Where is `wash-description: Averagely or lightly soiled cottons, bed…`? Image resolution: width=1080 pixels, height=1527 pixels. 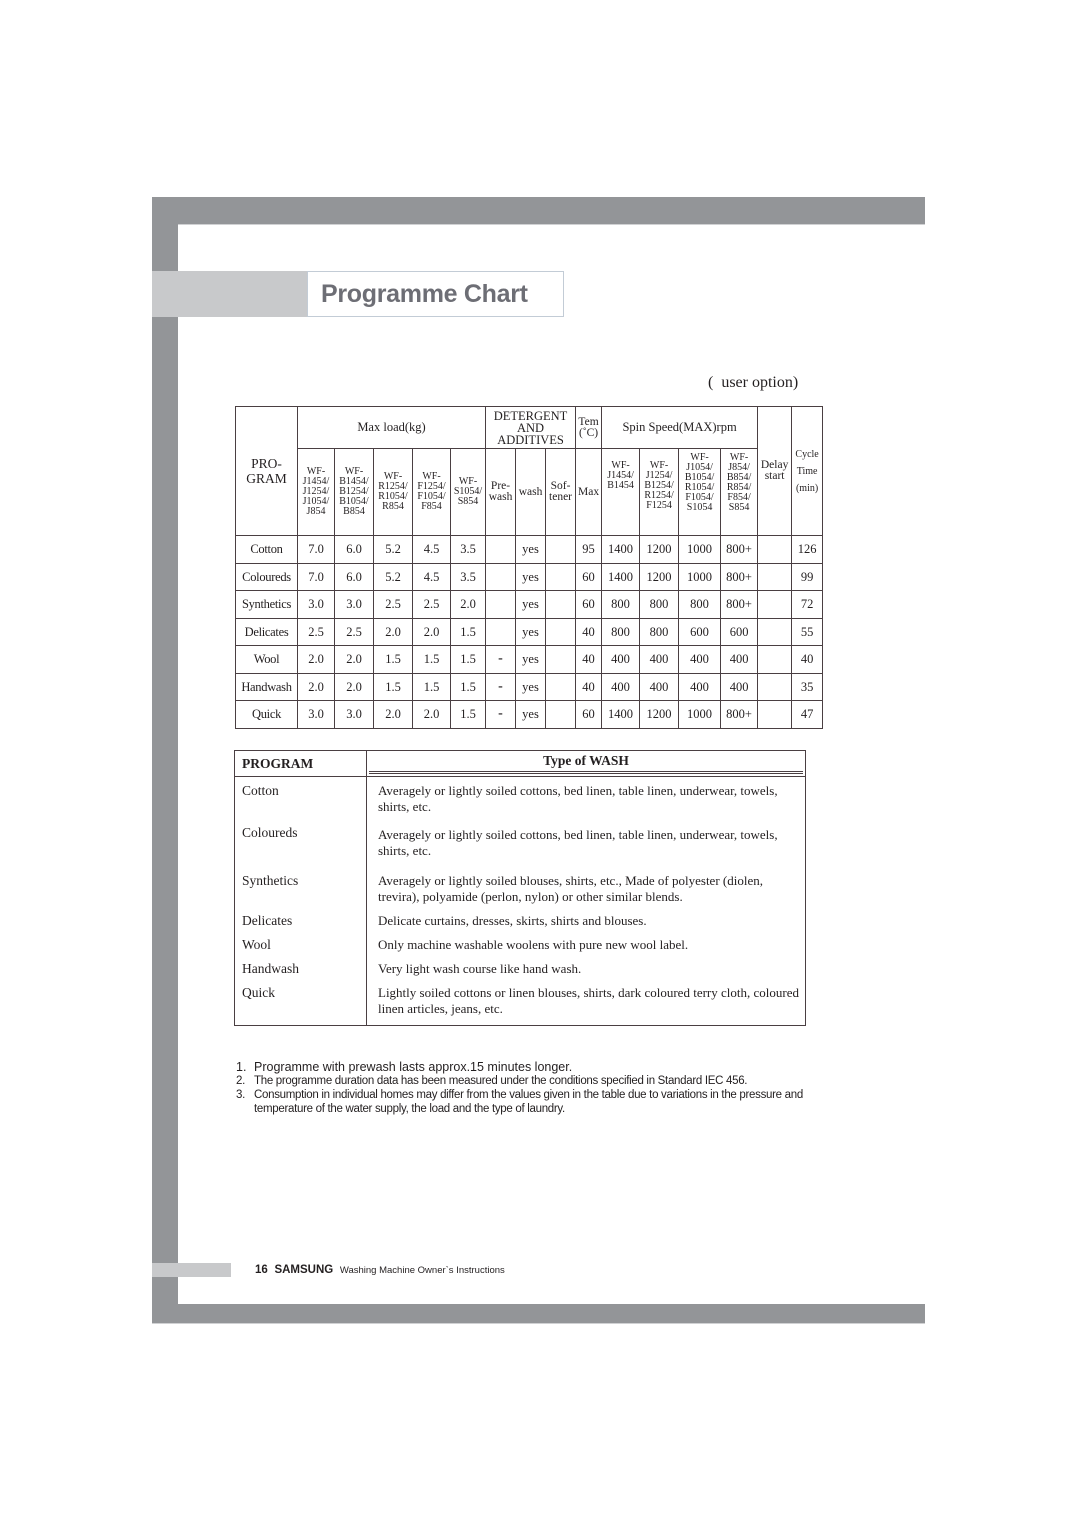 wash-description: Averagely or lightly soiled cottons, bed… is located at coordinates (578, 798).